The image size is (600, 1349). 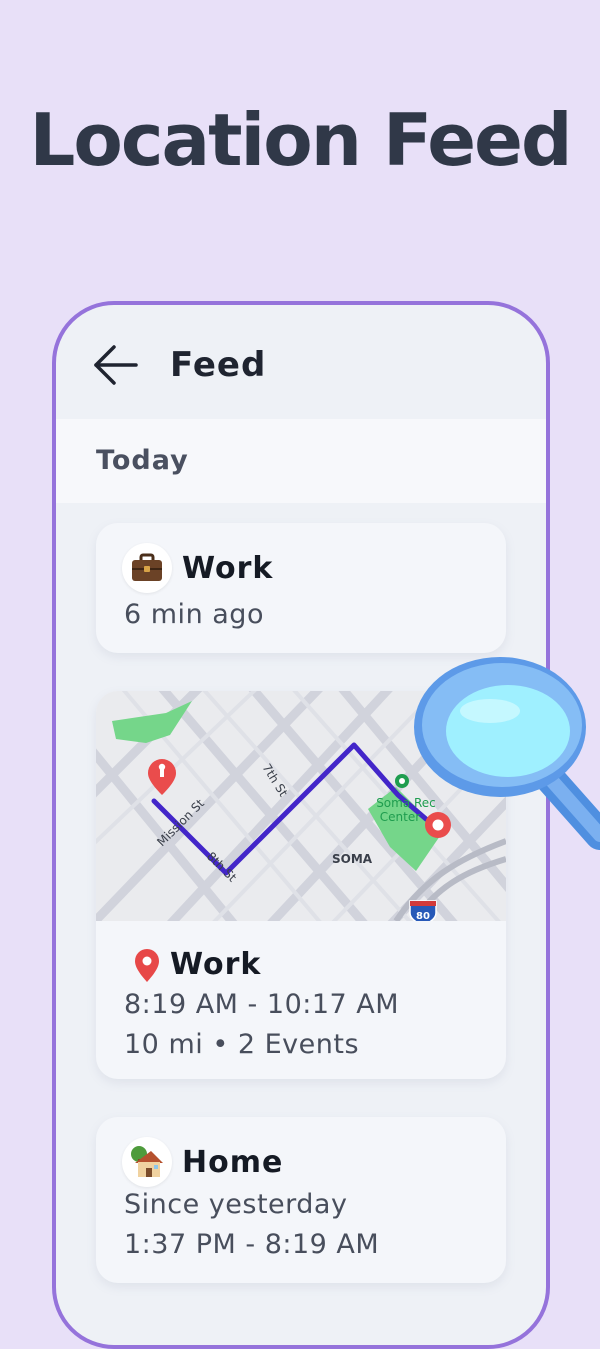 What do you see at coordinates (352, 859) in the screenshot?
I see `district-label: SOMA` at bounding box center [352, 859].